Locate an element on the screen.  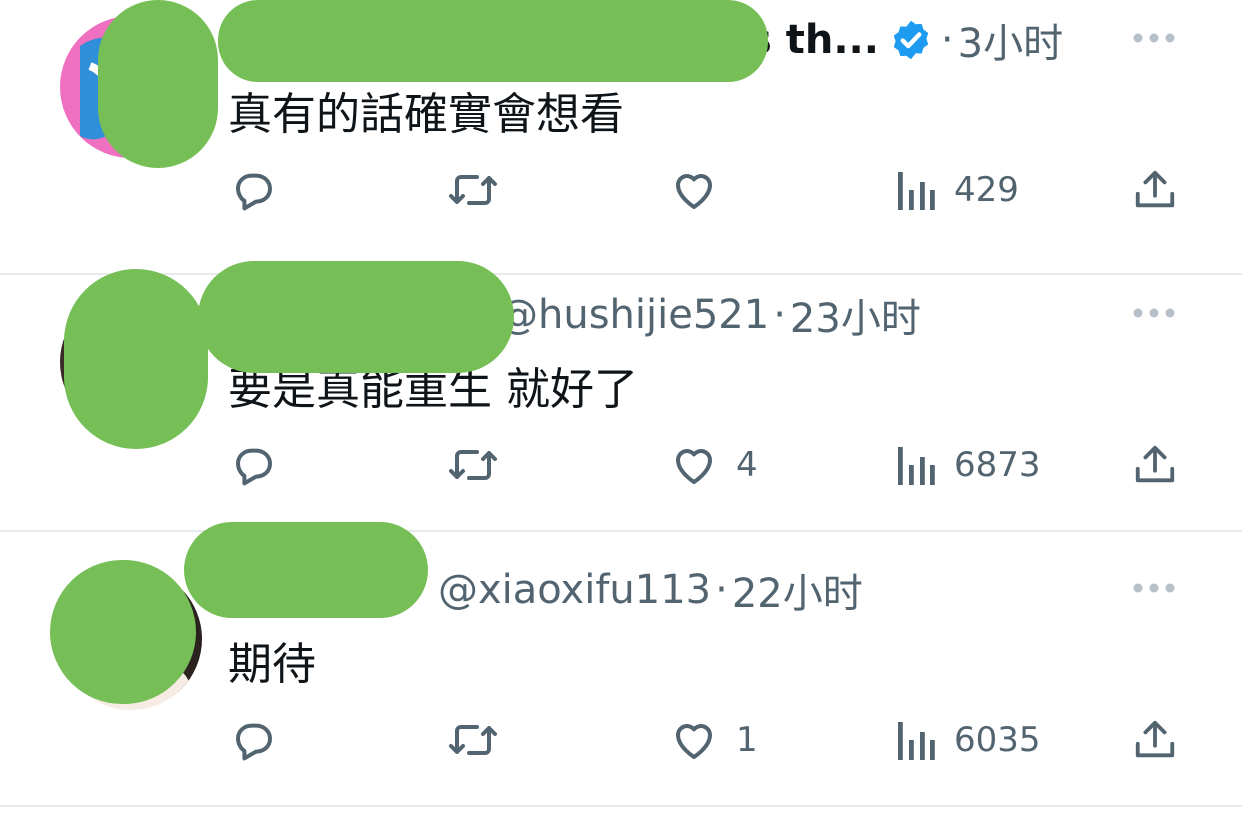
views-button: 6035 is located at coordinates (968, 740).